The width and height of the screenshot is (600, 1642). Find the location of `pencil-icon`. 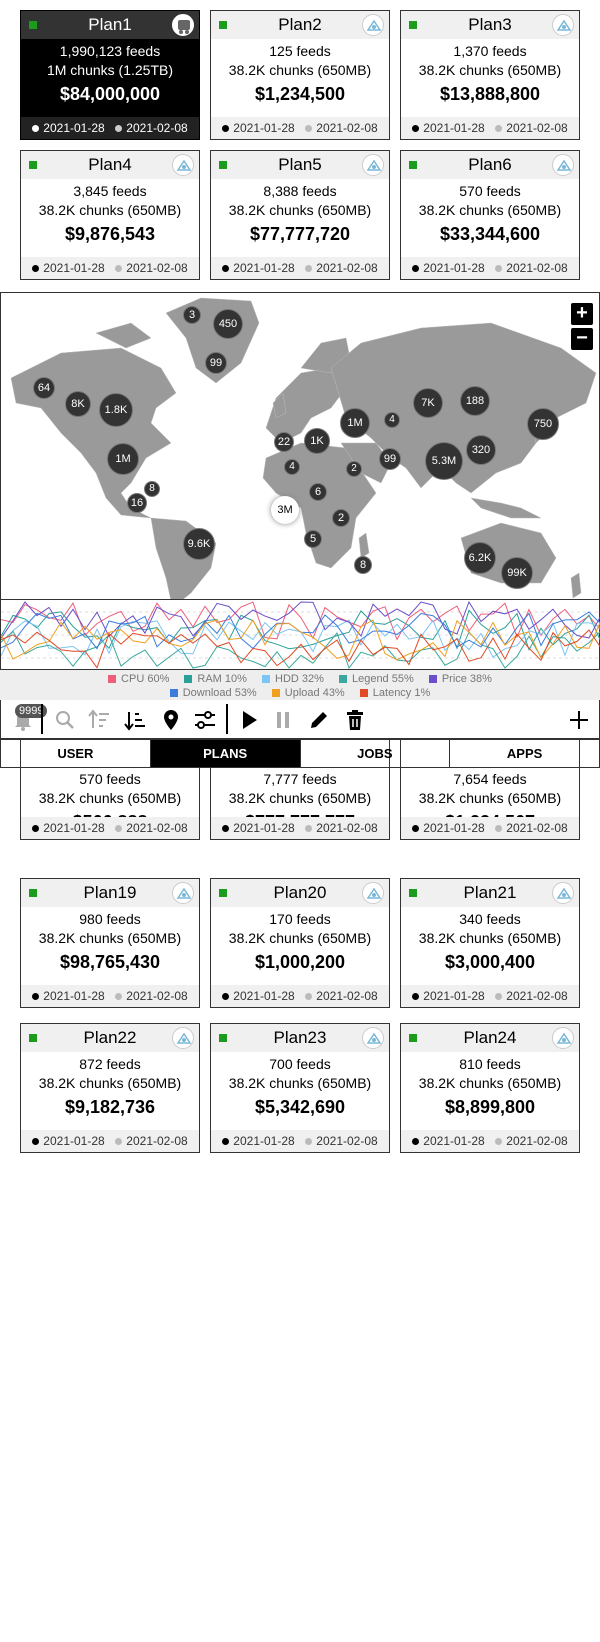

pencil-icon is located at coordinates (319, 720).